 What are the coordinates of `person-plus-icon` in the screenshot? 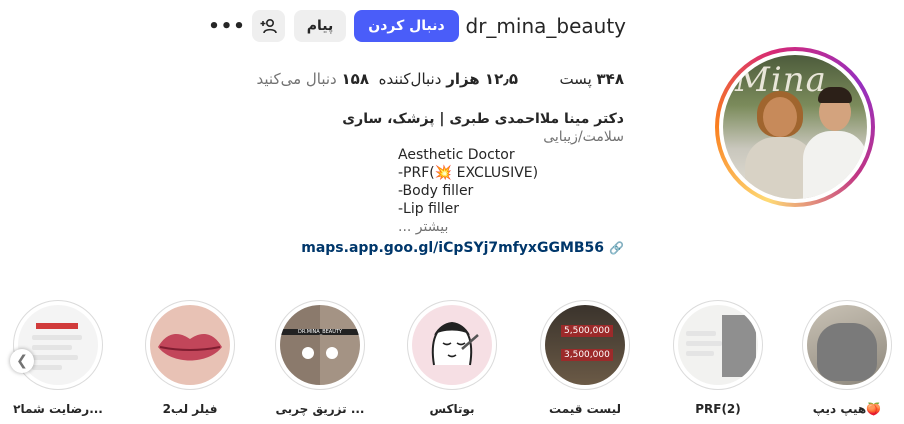 It's located at (268, 26).